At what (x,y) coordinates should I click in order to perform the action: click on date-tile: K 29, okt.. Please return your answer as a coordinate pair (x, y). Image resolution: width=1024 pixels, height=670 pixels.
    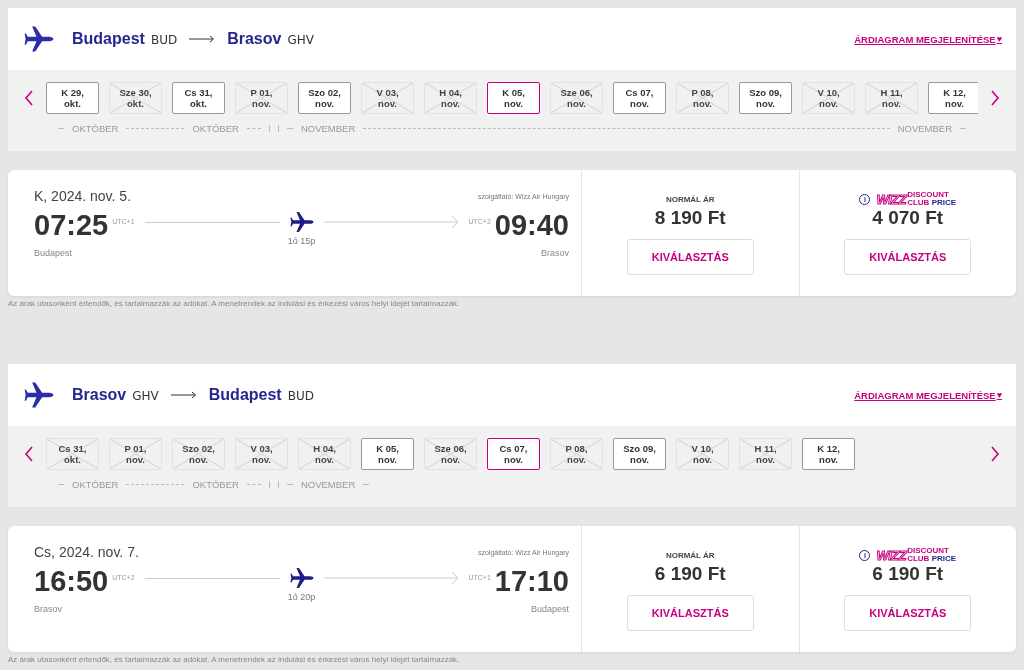
    Looking at the image, I should click on (72, 98).